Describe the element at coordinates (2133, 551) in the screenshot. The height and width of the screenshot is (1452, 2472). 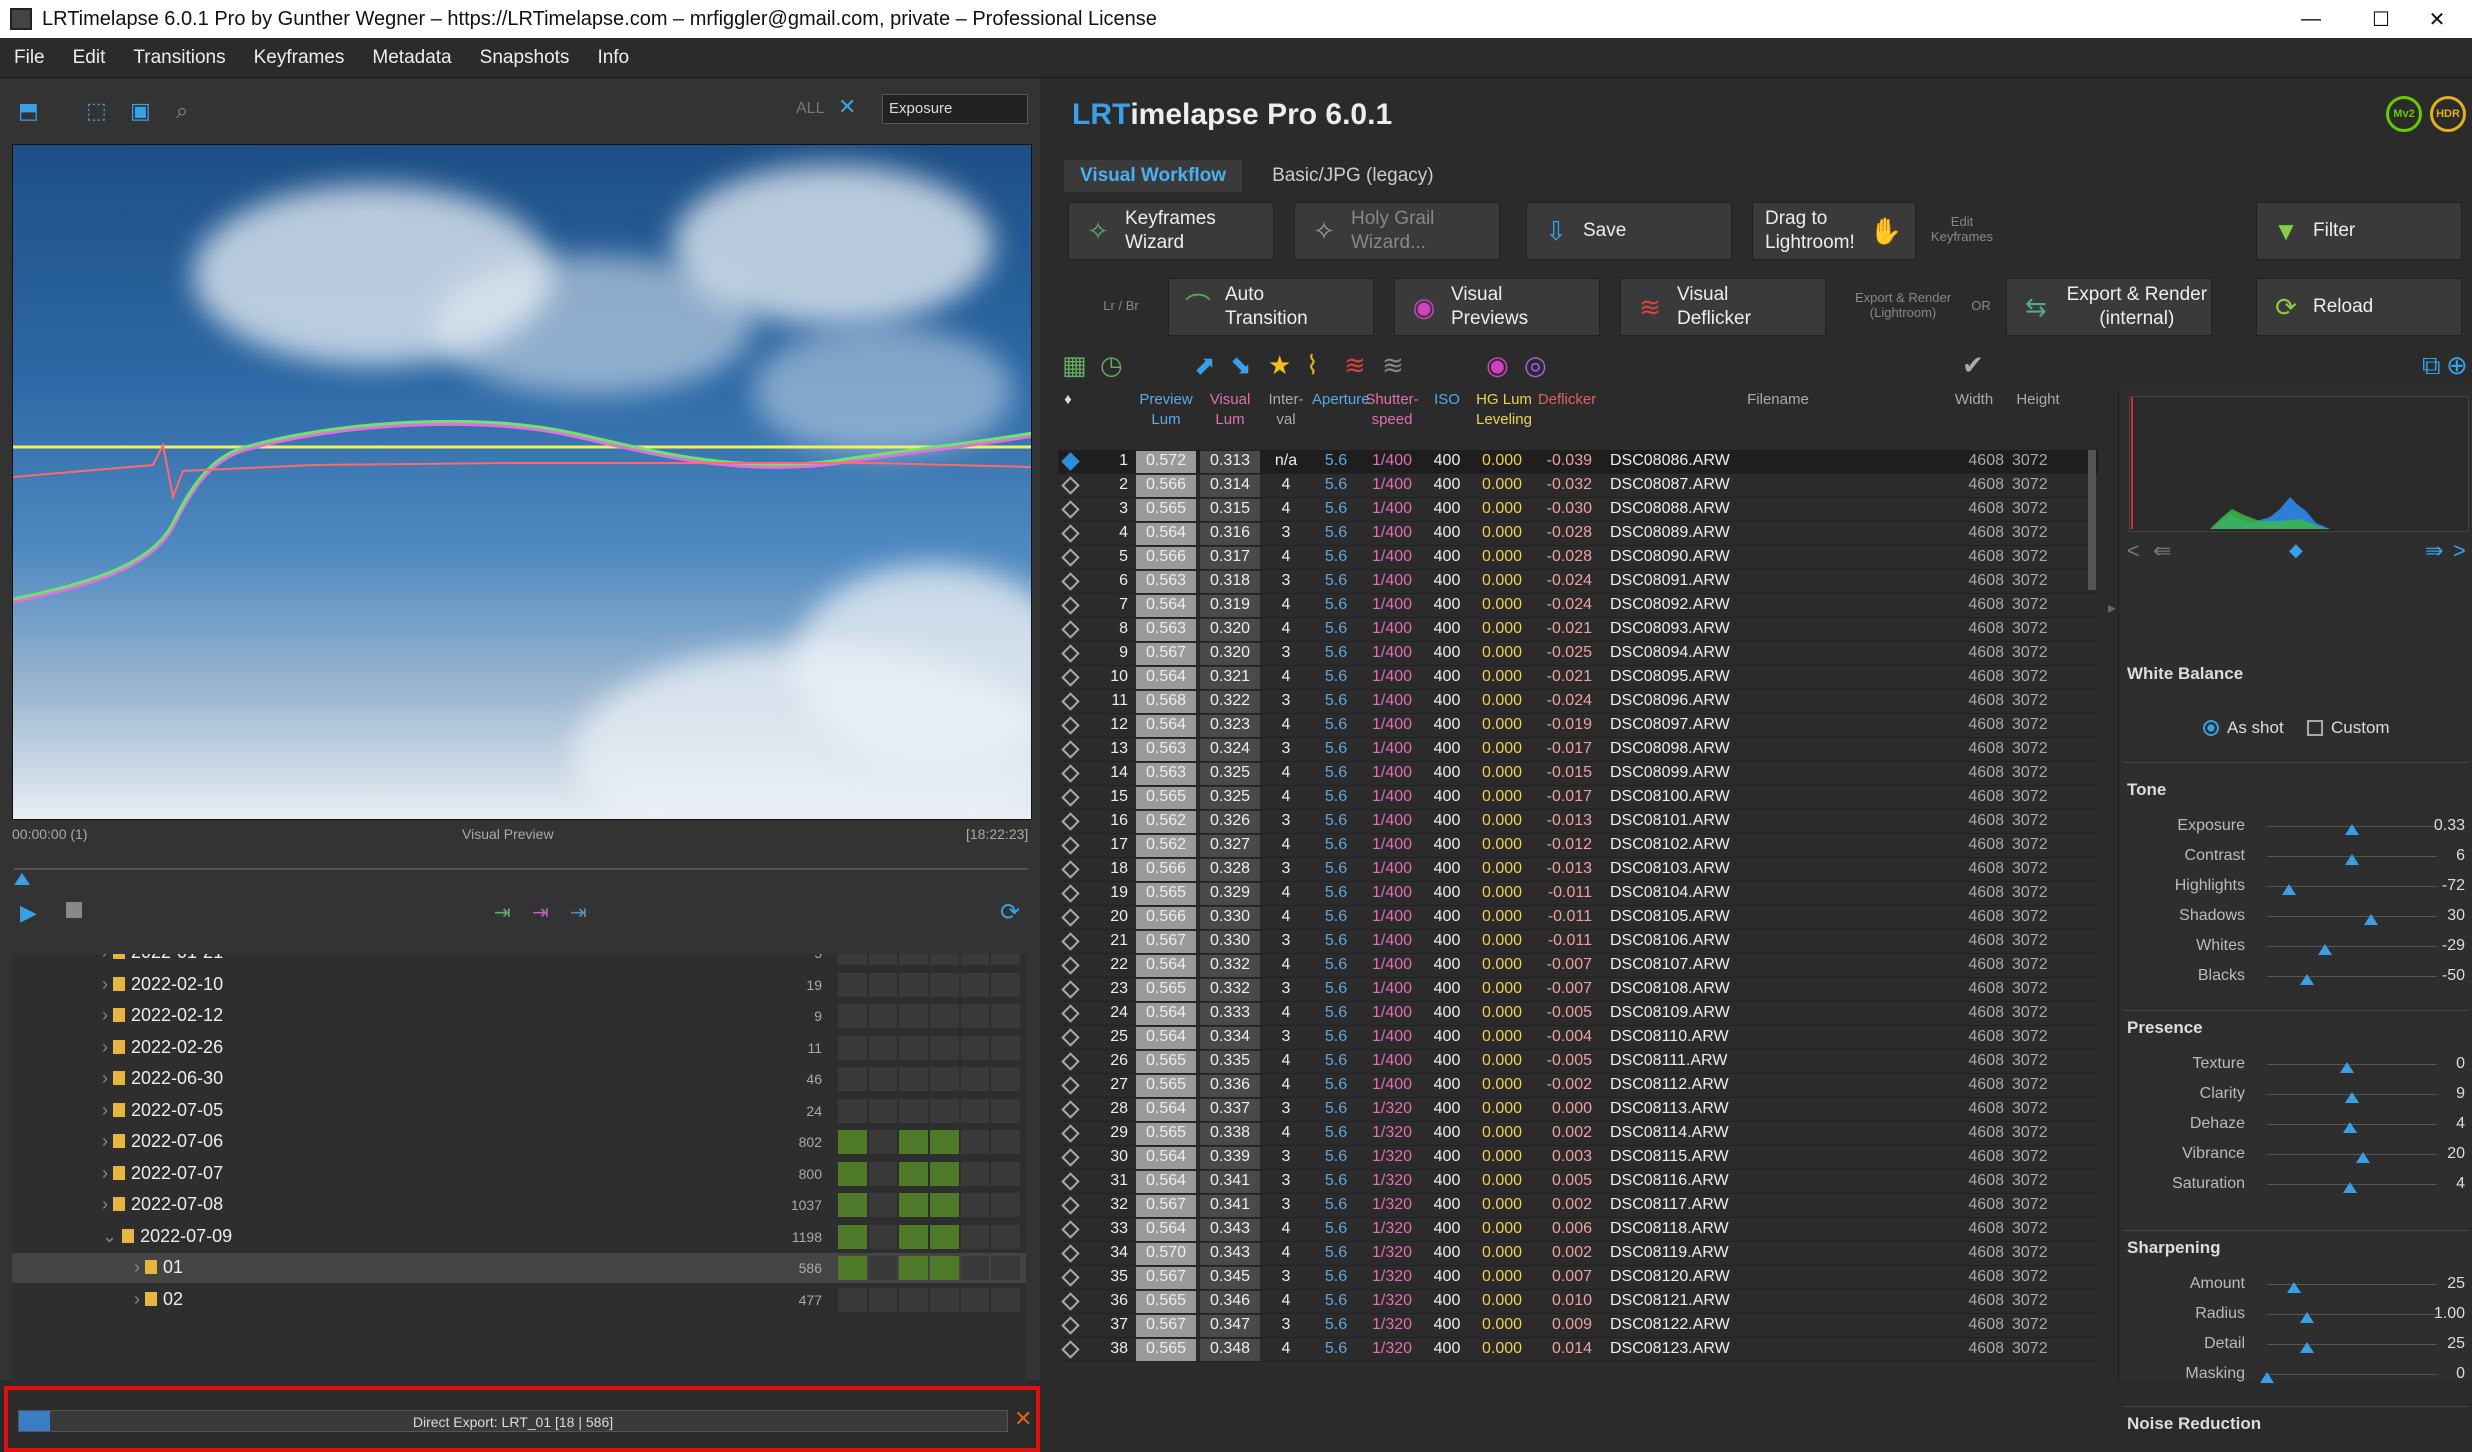
I see `undo-icon: <` at that location.